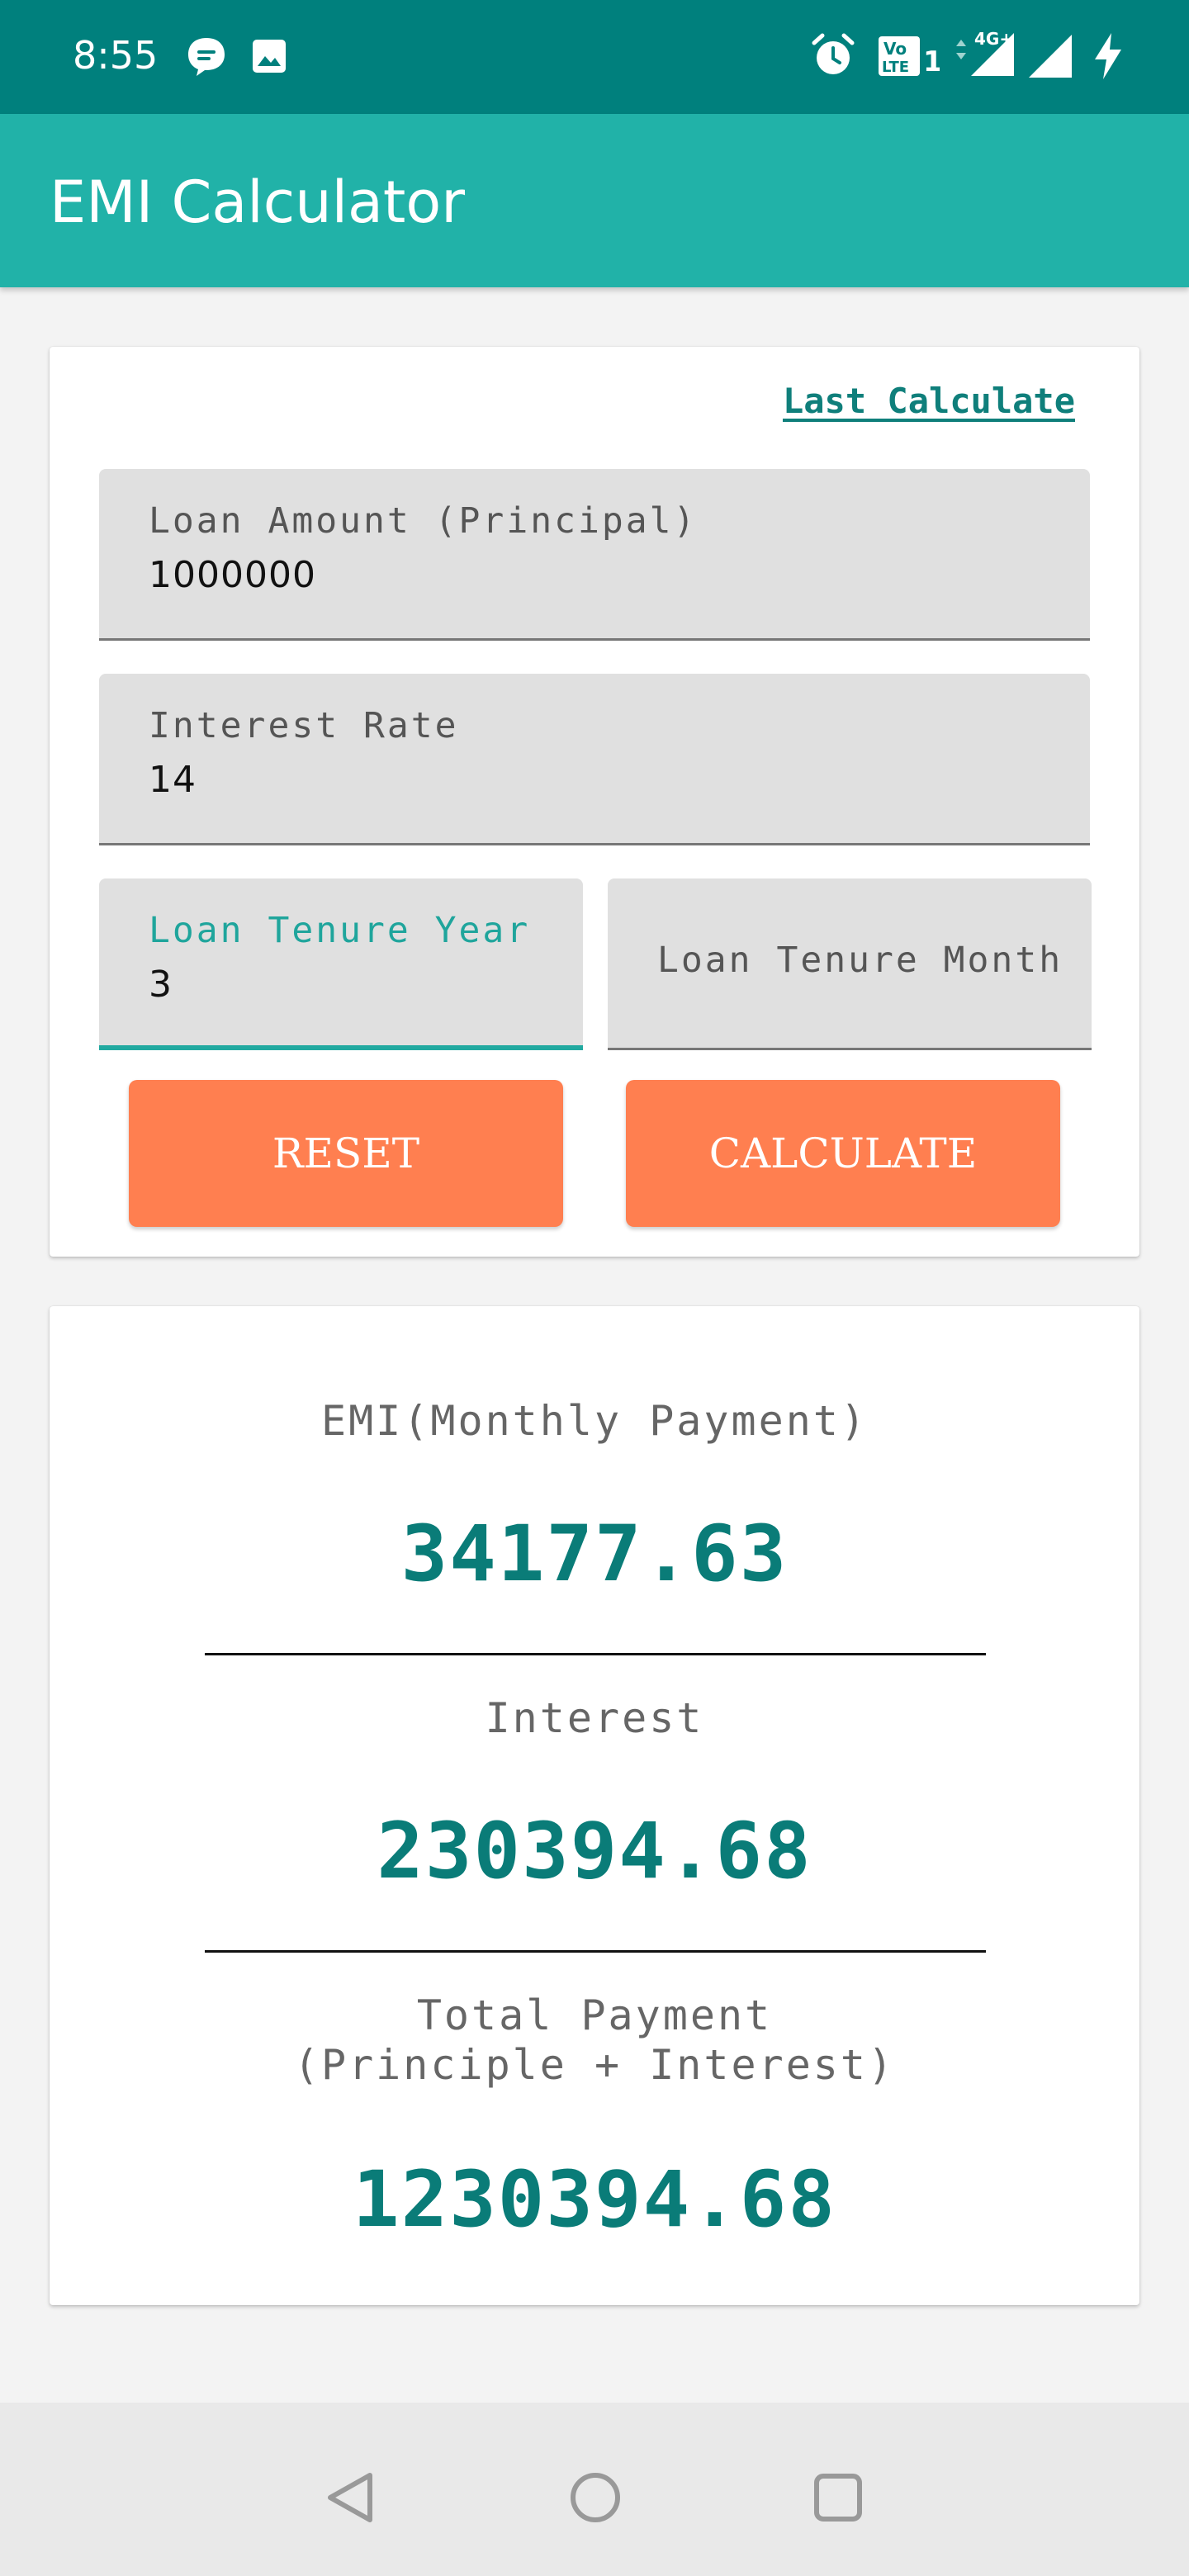 This screenshot has height=2576, width=1189. I want to click on battery-charging-icon, so click(1108, 56).